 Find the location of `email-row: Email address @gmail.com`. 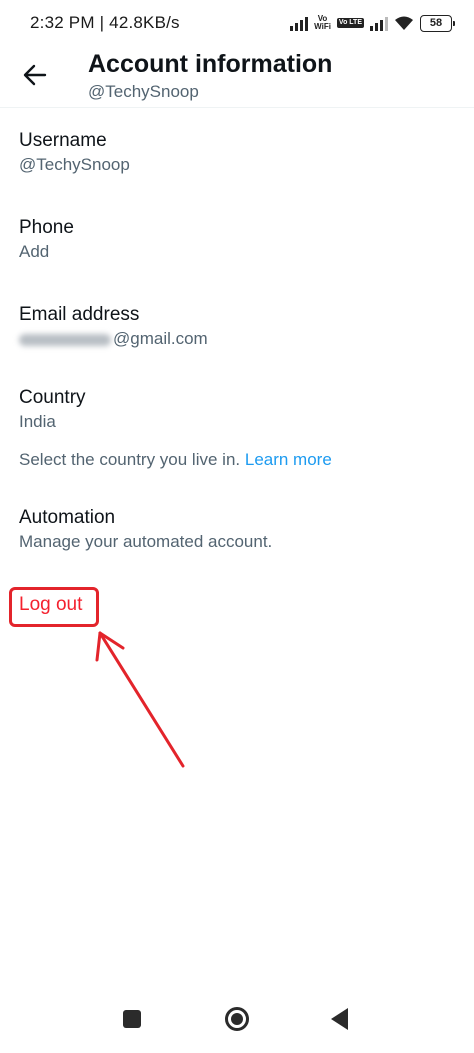

email-row: Email address @gmail.com is located at coordinates (237, 326).